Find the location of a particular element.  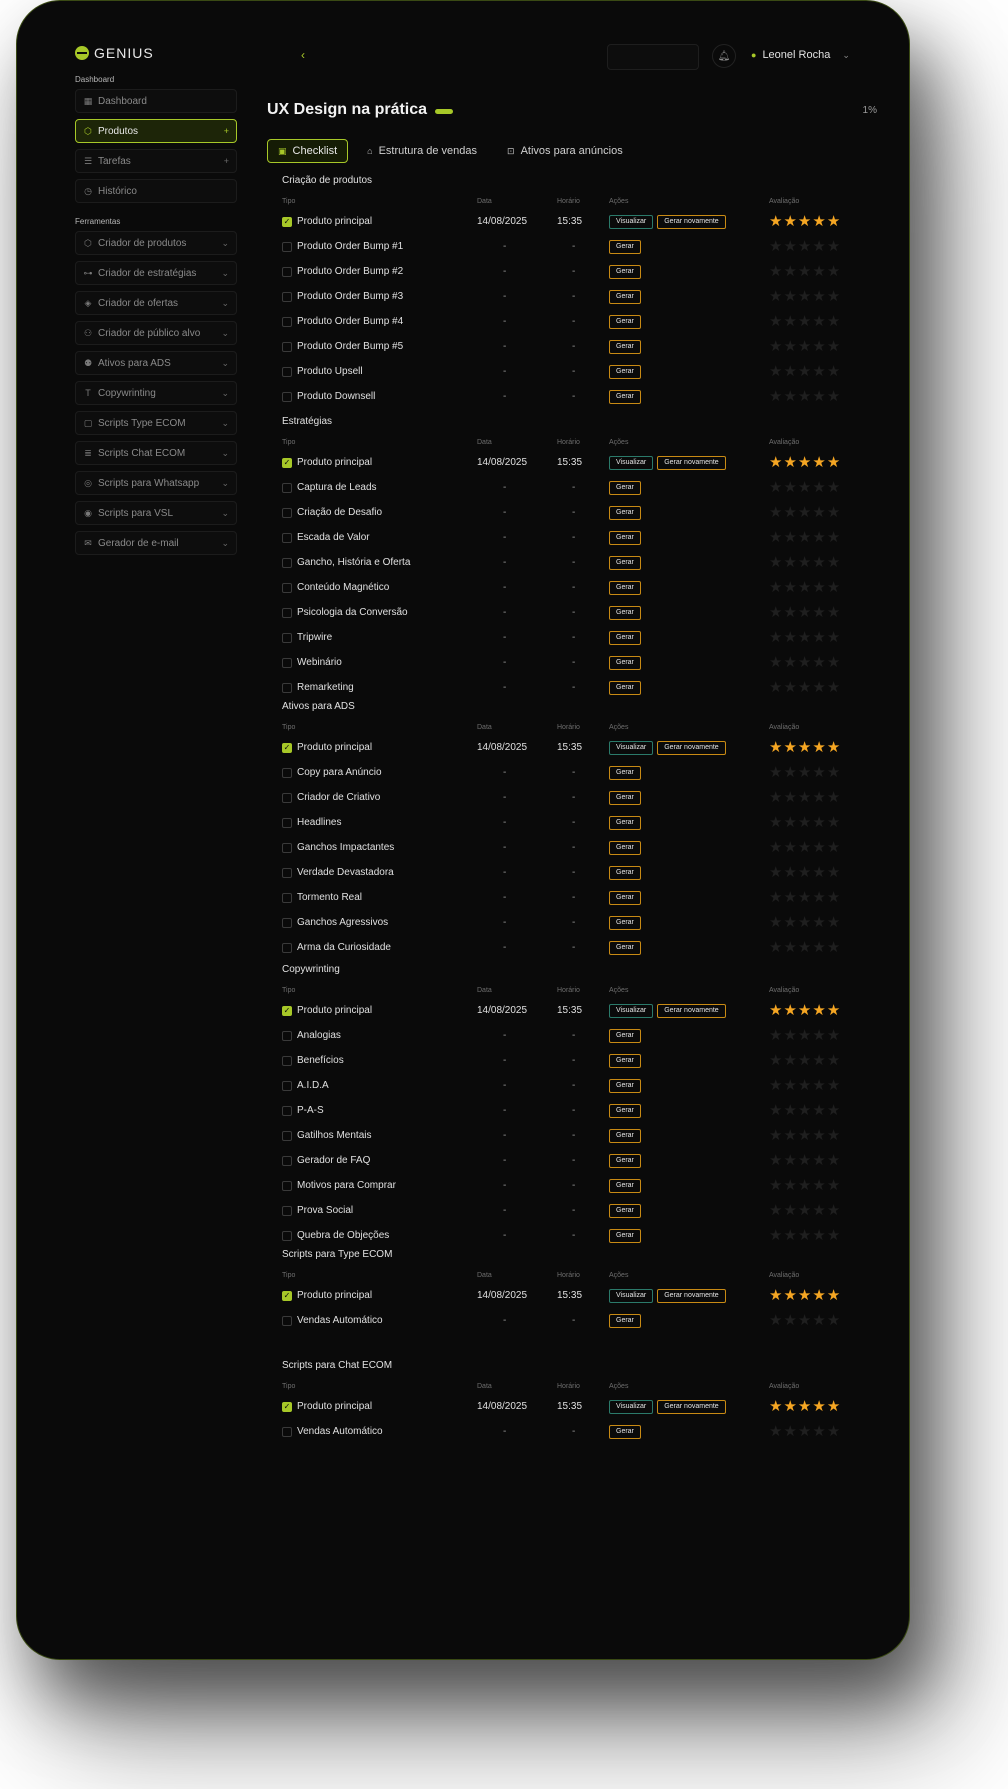

back-chevron-icon: ‹ is located at coordinates (303, 55).